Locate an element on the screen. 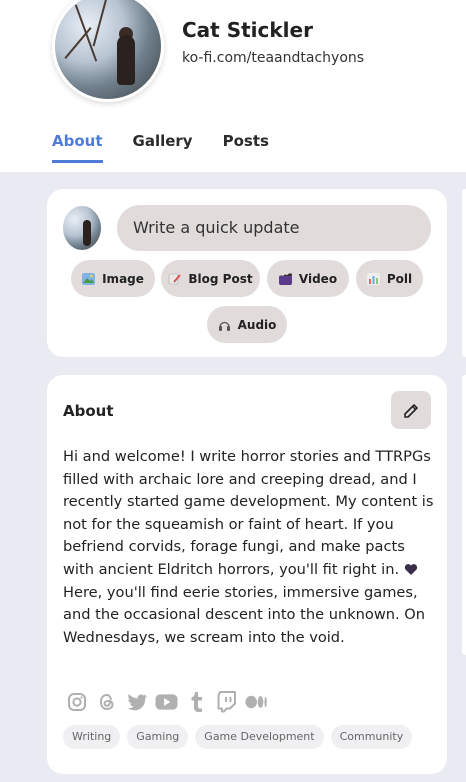 The height and width of the screenshot is (782, 466). tag-community: Community is located at coordinates (371, 737).